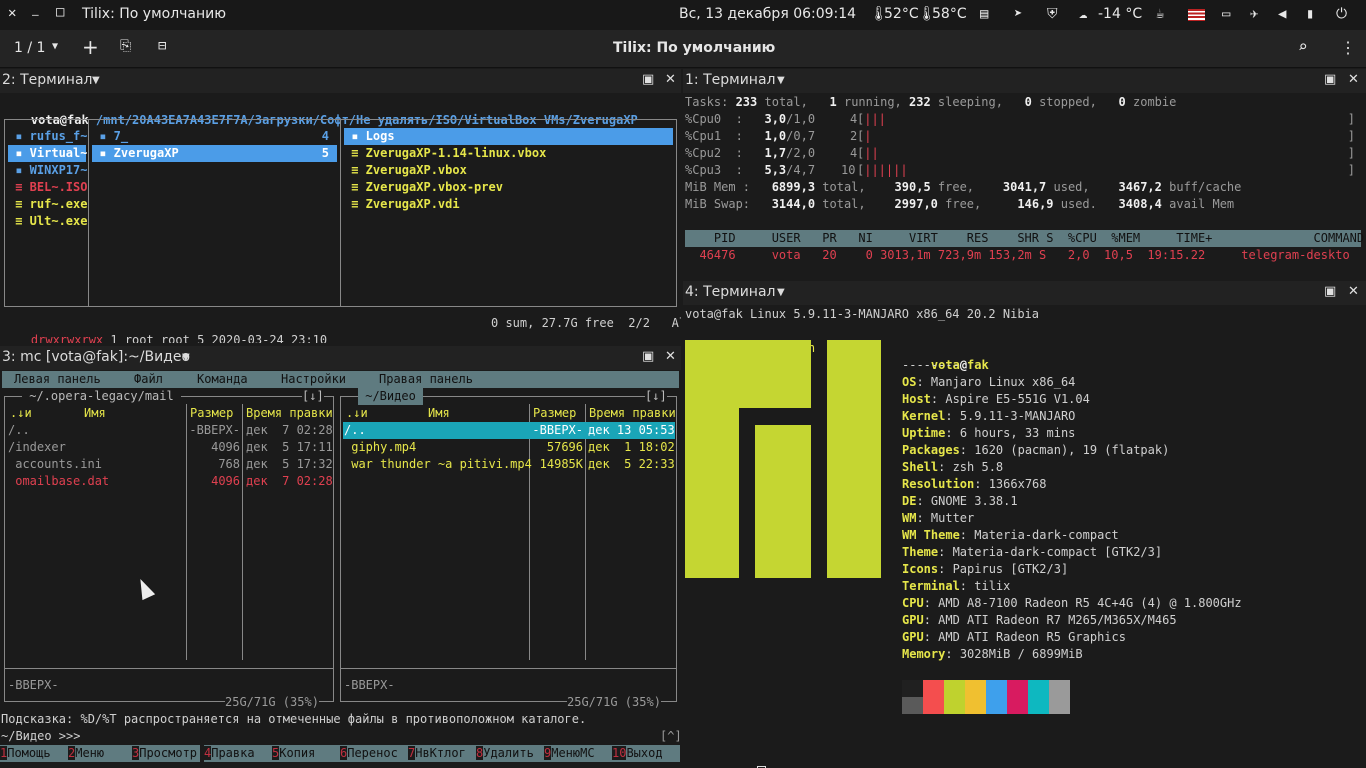  Describe the element at coordinates (214, 464) in the screenshot. I see `mc-left-size: 768` at that location.